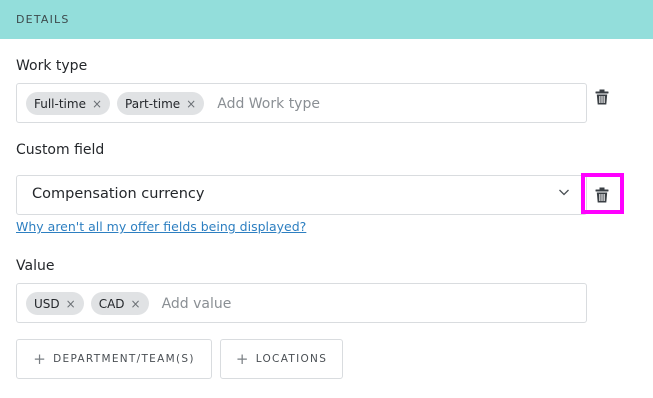 The image size is (653, 398). Describe the element at coordinates (52, 66) in the screenshot. I see `work-type-label: Work type` at that location.